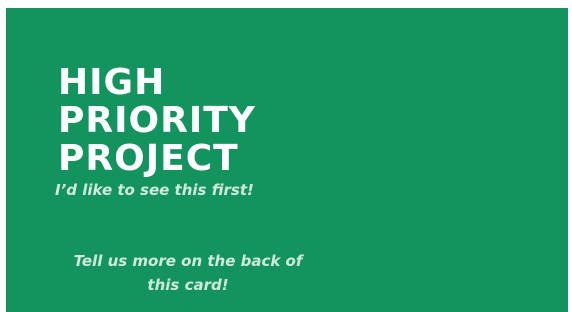  What do you see at coordinates (148, 158) in the screenshot?
I see `card-title-line: PROJECT` at bounding box center [148, 158].